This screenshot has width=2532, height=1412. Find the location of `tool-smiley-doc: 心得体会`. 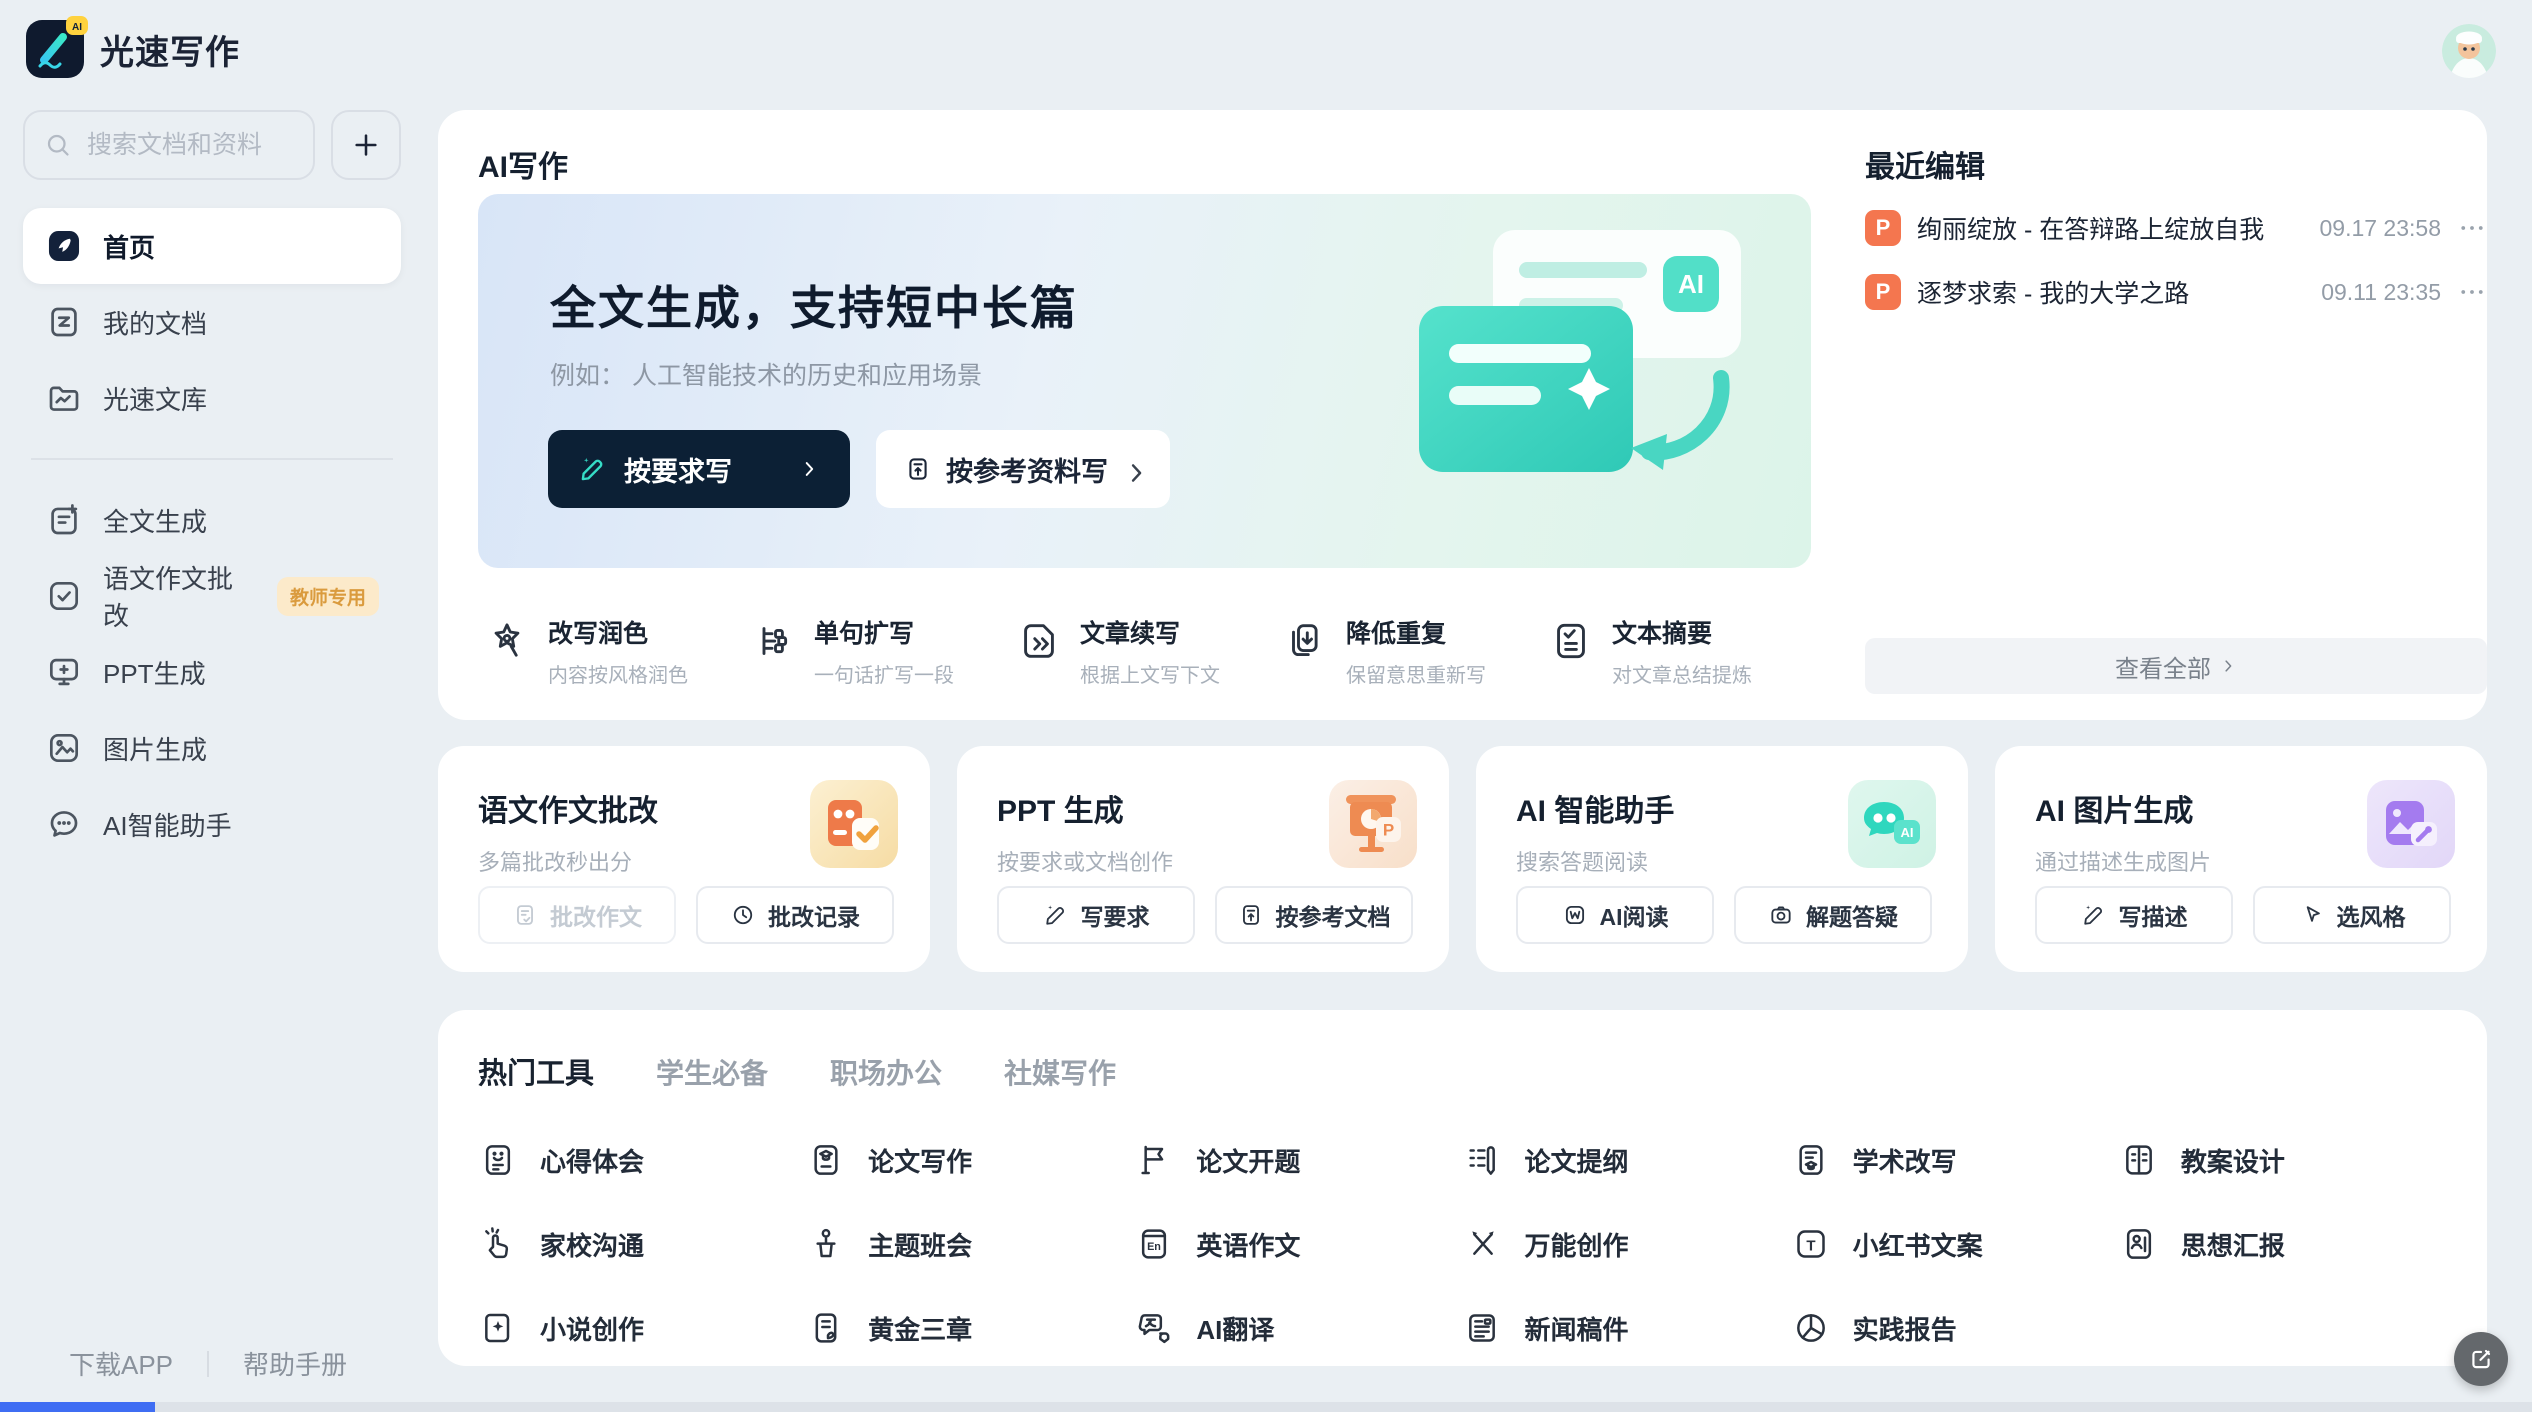

tool-smiley-doc: 心得体会 is located at coordinates (642, 1160).